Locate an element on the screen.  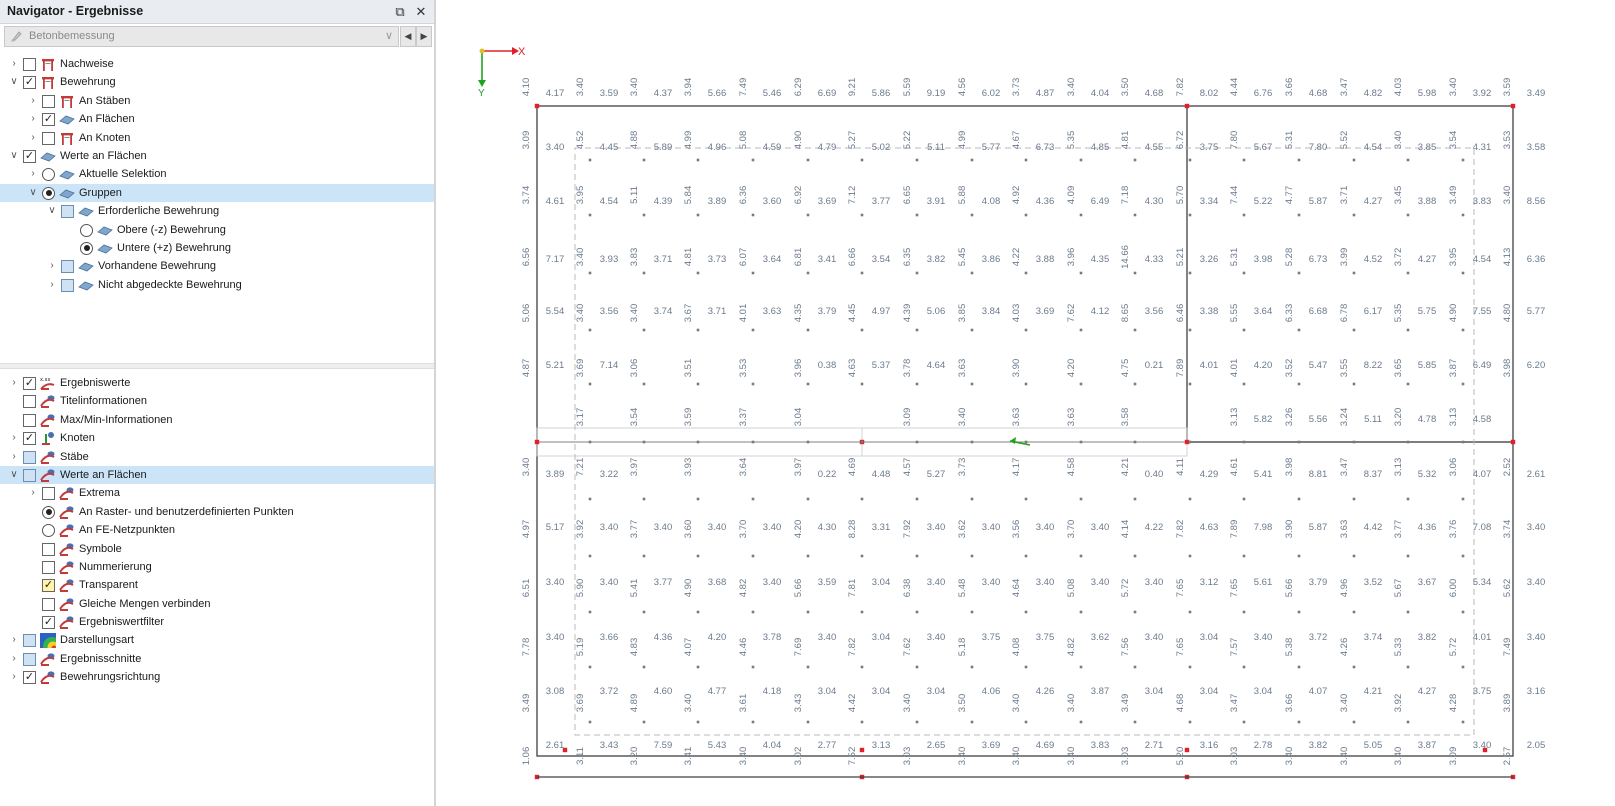
concrete-design-icon is located at coordinates (16, 36).